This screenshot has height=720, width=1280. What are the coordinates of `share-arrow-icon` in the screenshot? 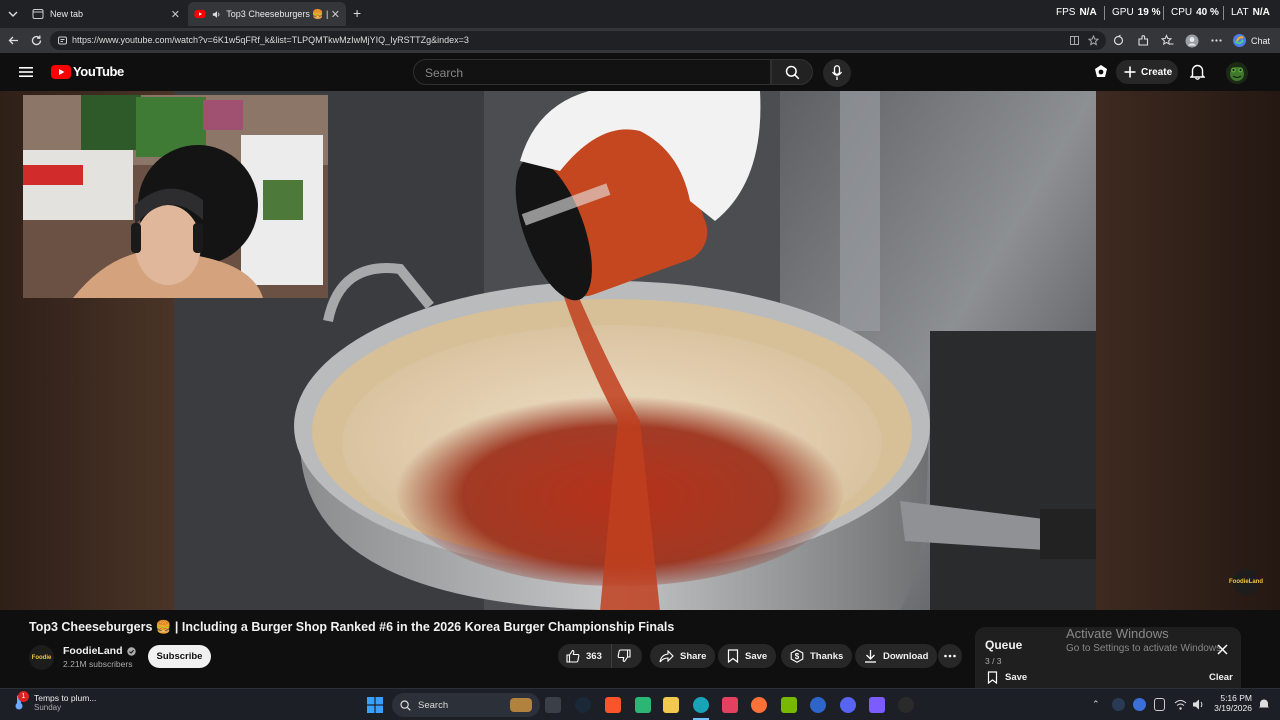 It's located at (666, 655).